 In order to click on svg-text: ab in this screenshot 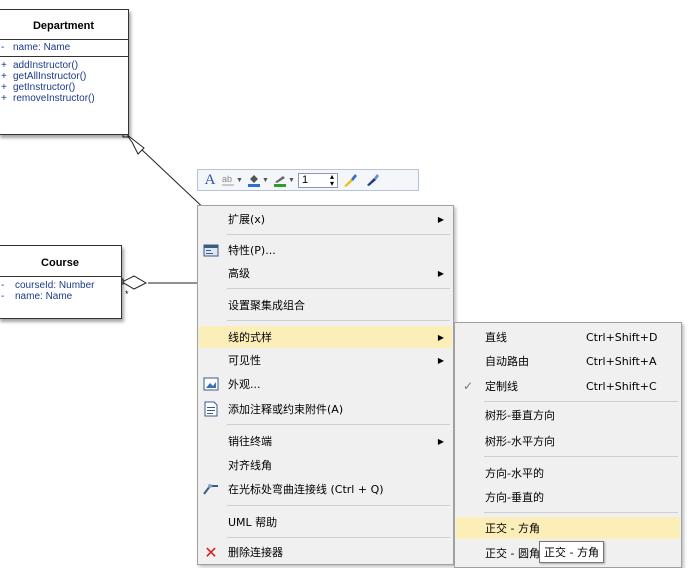, I will do `click(227, 179)`.